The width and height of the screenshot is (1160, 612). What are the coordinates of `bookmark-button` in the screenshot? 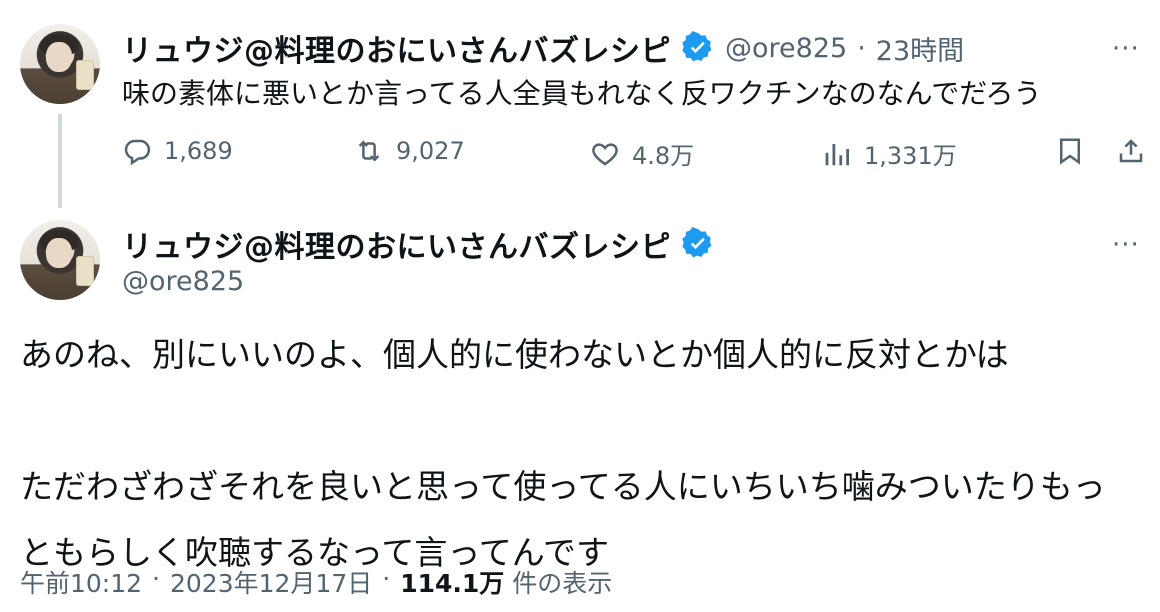 It's located at (1070, 151).